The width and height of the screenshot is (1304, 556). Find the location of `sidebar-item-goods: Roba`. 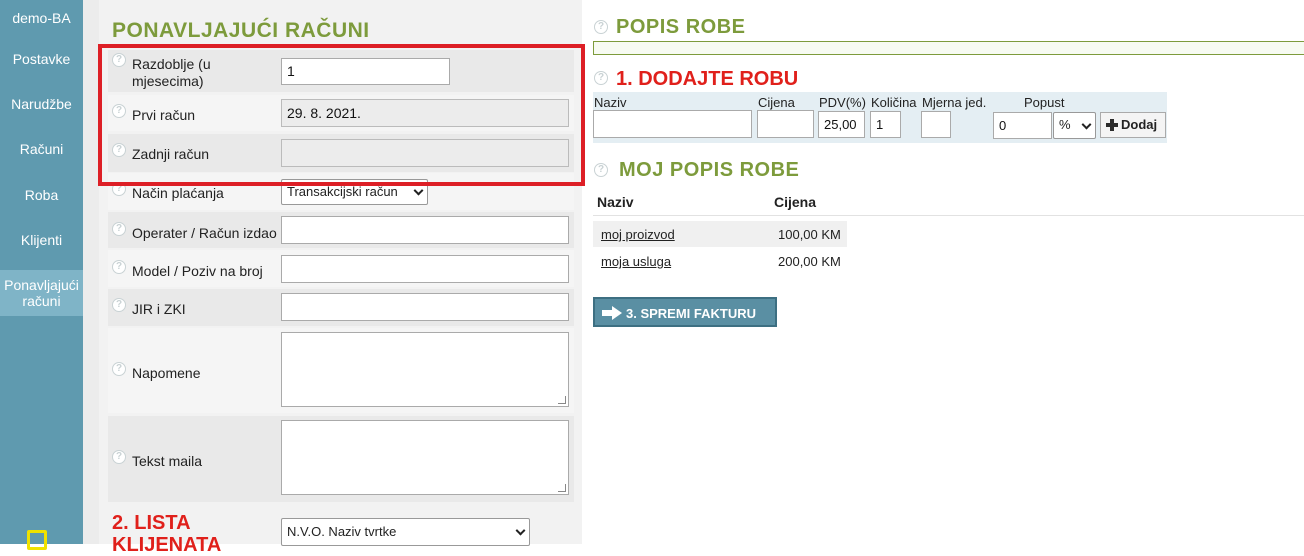

sidebar-item-goods: Roba is located at coordinates (41, 195).